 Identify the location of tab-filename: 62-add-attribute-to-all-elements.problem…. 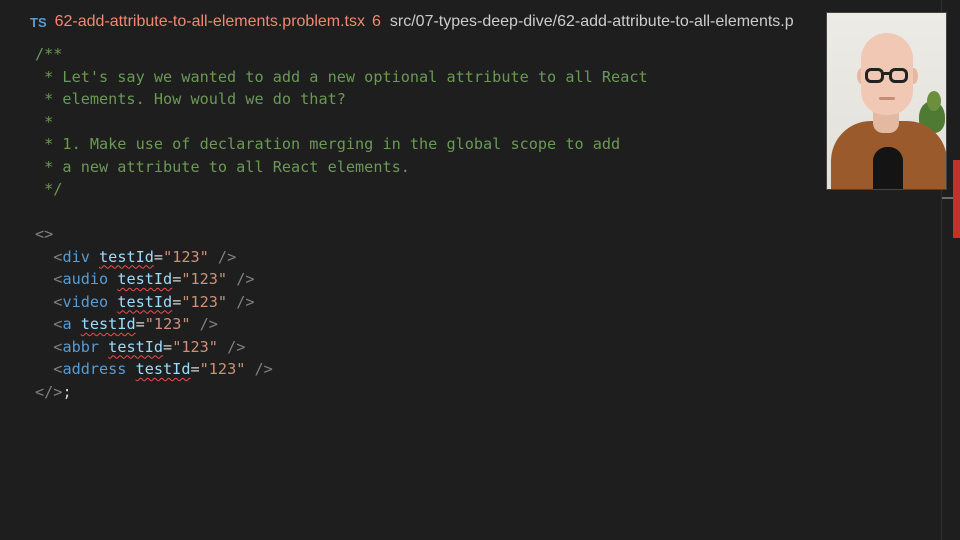
(210, 22).